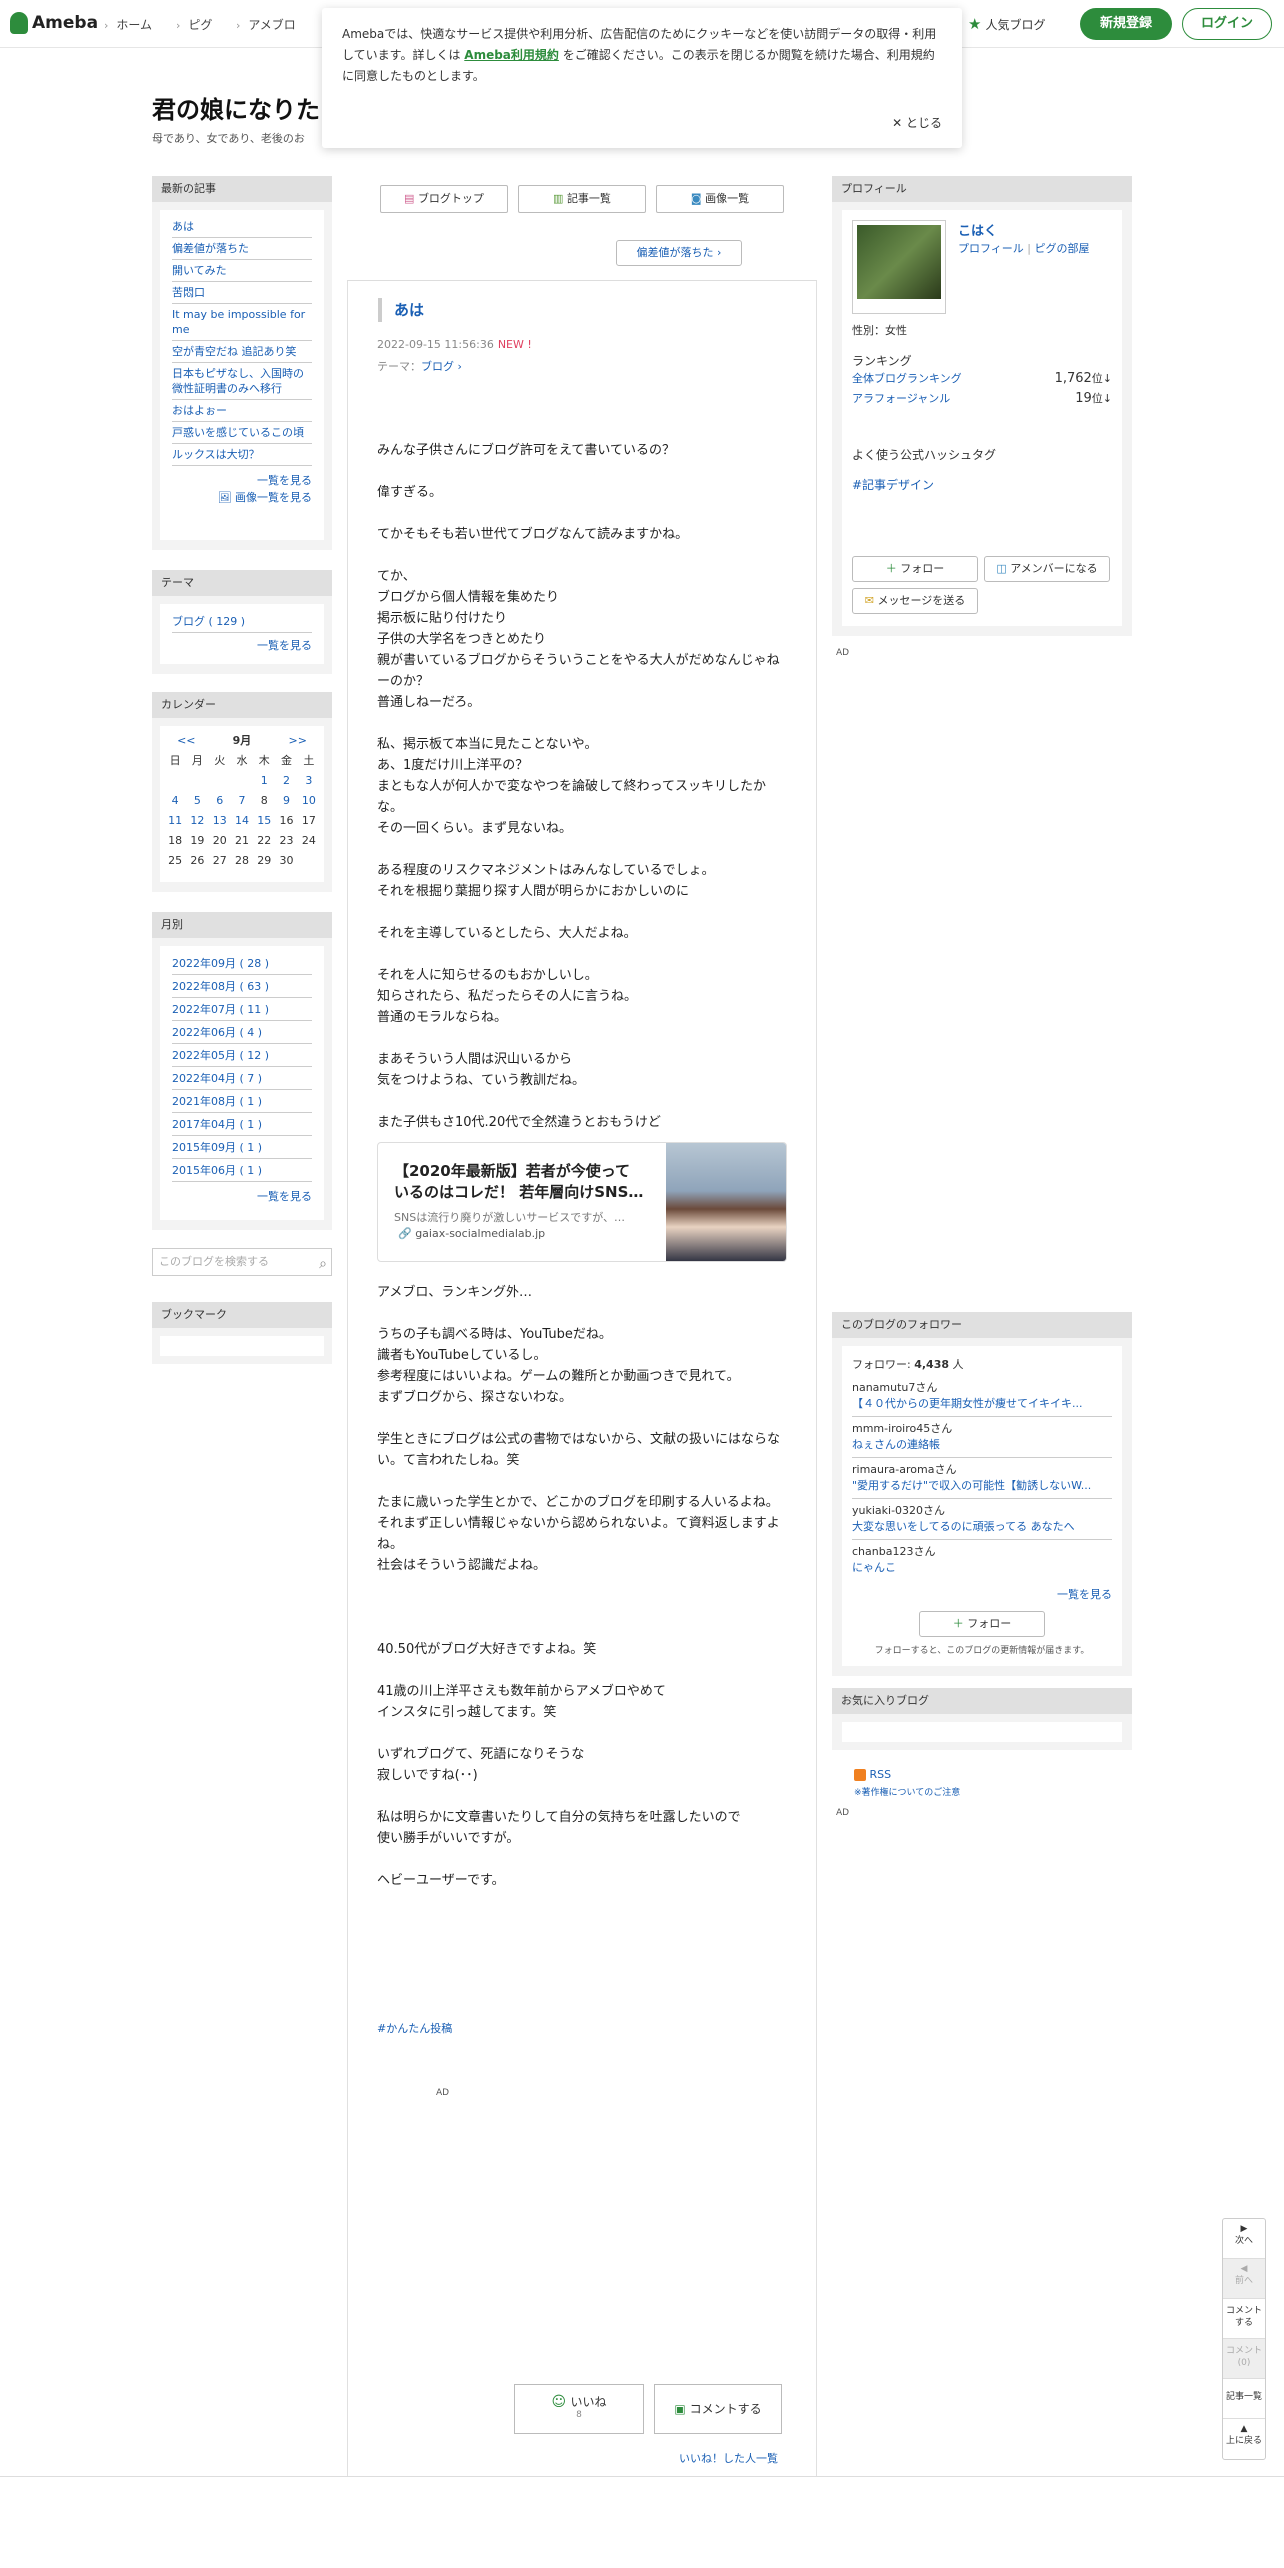  Describe the element at coordinates (991, 248) in the screenshot. I see `profile-link: プロフィール` at that location.